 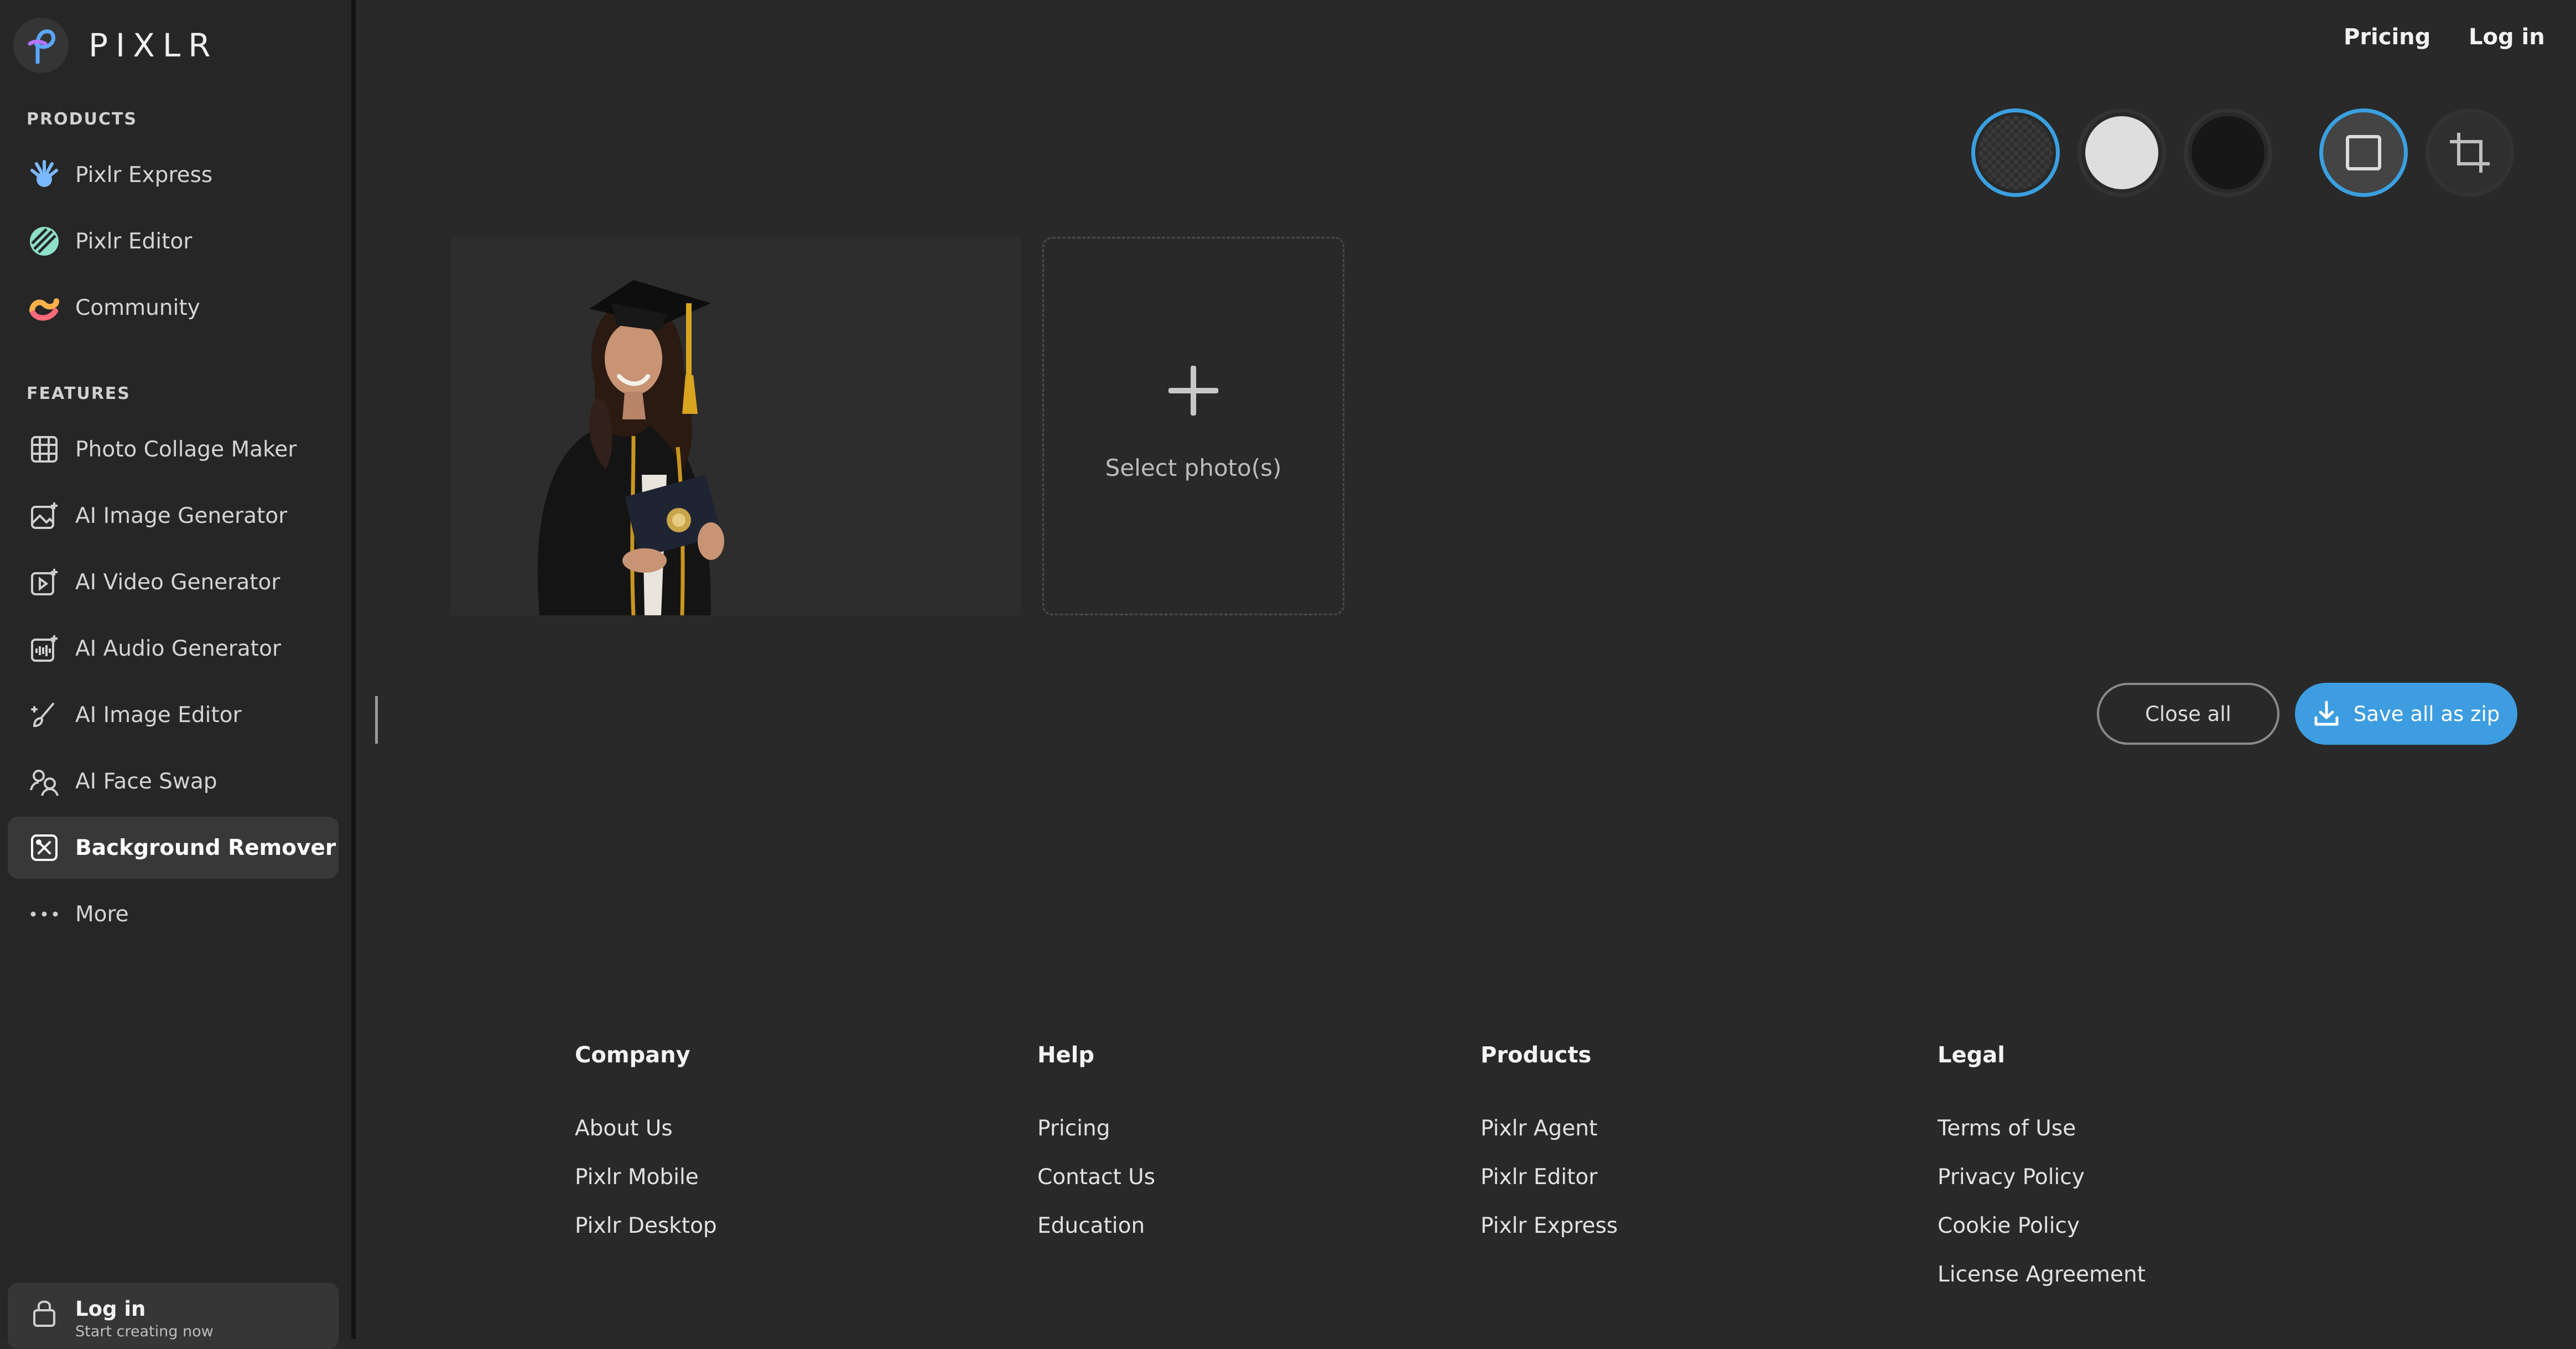 I want to click on sidebar-item-ai-image-editor: AI Image Editor, so click(x=174, y=715).